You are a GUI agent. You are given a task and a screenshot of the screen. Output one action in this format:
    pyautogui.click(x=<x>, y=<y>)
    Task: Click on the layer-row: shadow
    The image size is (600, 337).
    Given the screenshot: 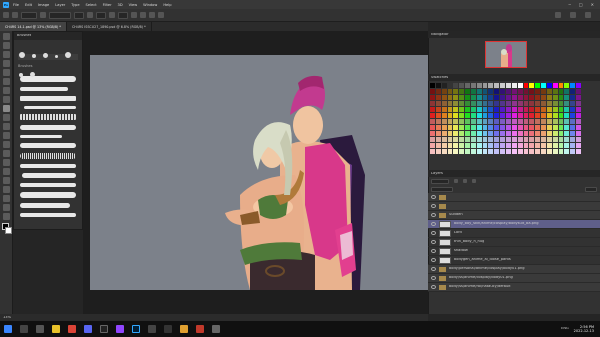 What is the action you would take?
    pyautogui.click(x=514, y=251)
    